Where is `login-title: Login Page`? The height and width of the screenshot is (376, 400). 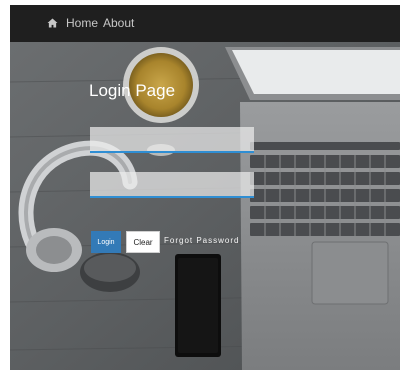 login-title: Login Page is located at coordinates (132, 90).